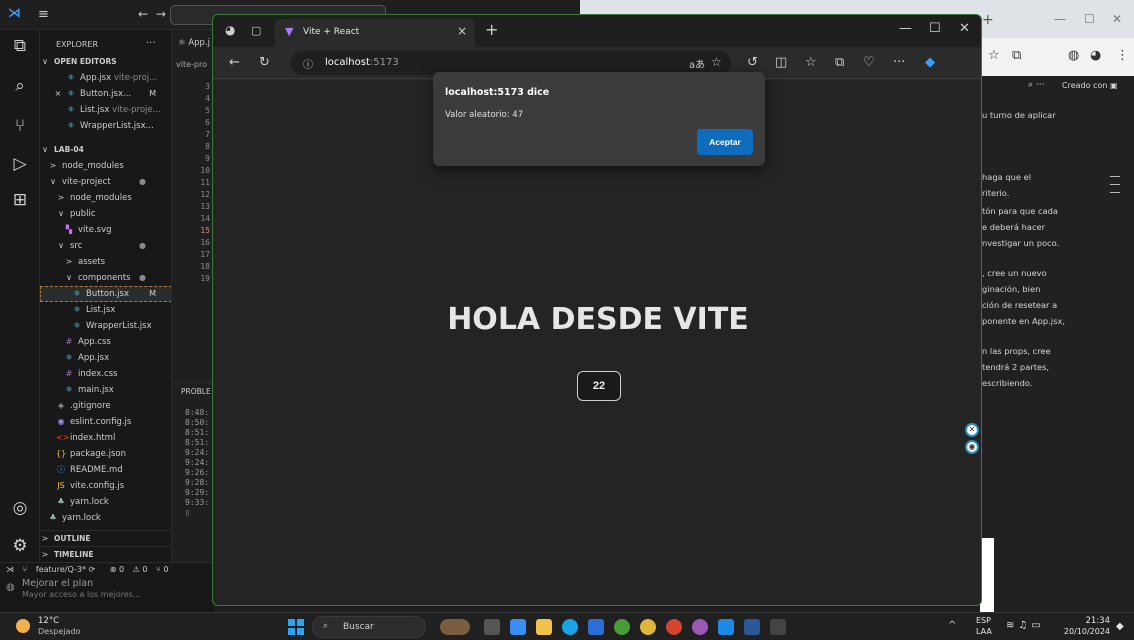 Image resolution: width=1134 pixels, height=640 pixels. What do you see at coordinates (752, 627) in the screenshot?
I see `word-app-icon` at bounding box center [752, 627].